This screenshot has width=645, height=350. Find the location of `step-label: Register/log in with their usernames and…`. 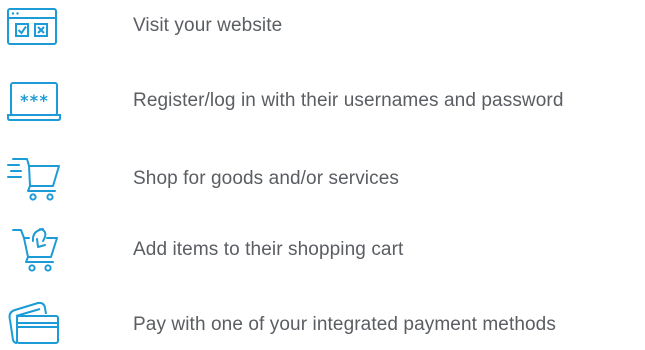

step-label: Register/log in with their usernames and… is located at coordinates (348, 100).